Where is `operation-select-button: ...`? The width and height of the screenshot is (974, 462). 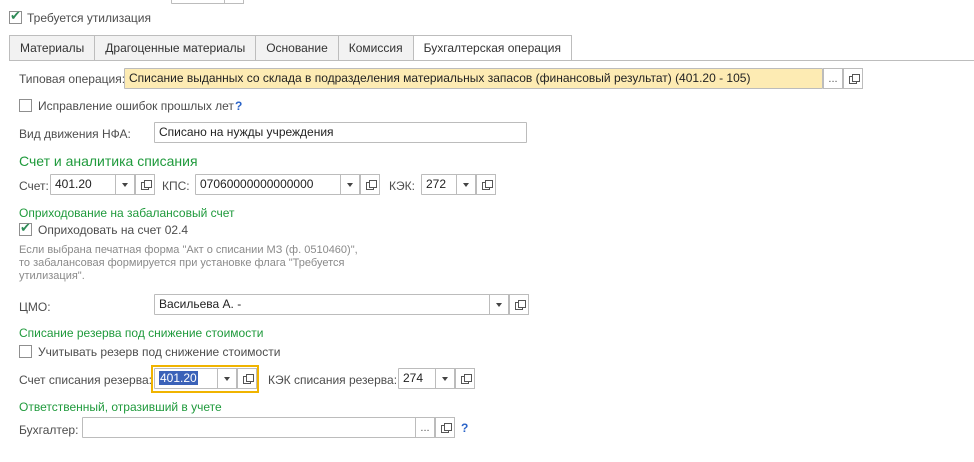 operation-select-button: ... is located at coordinates (833, 78).